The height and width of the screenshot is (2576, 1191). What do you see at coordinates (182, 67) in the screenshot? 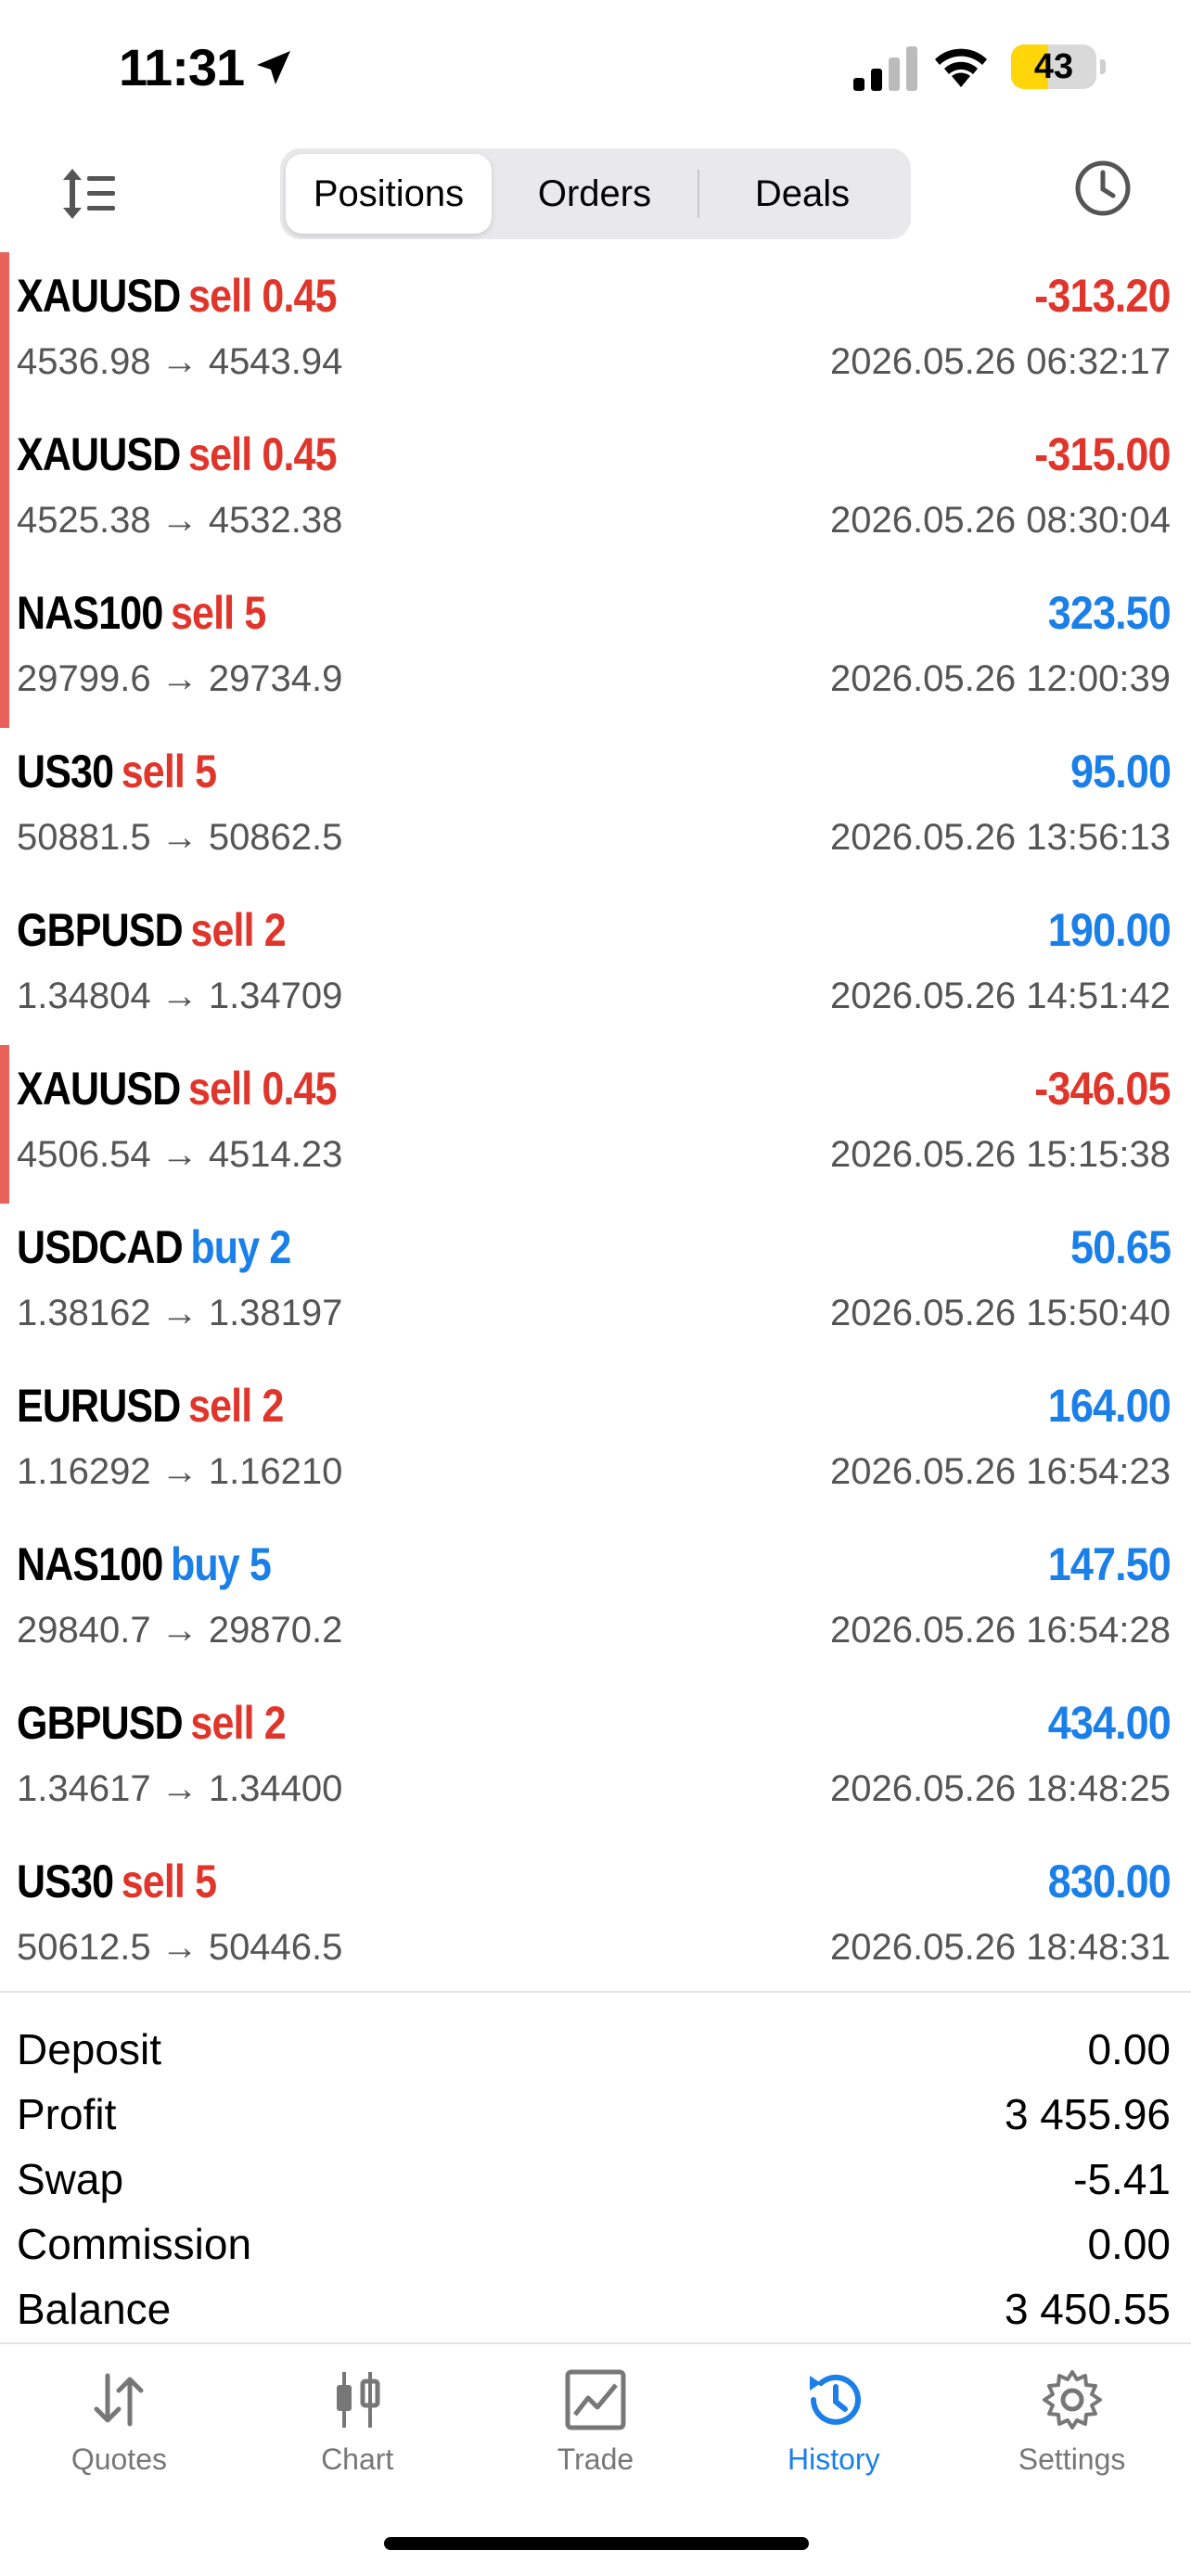
I see `status-time-text: 11:31` at bounding box center [182, 67].